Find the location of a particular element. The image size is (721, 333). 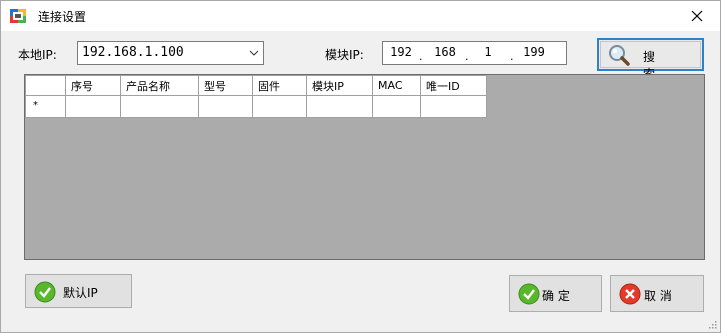

resize-grip is located at coordinates (712, 324).